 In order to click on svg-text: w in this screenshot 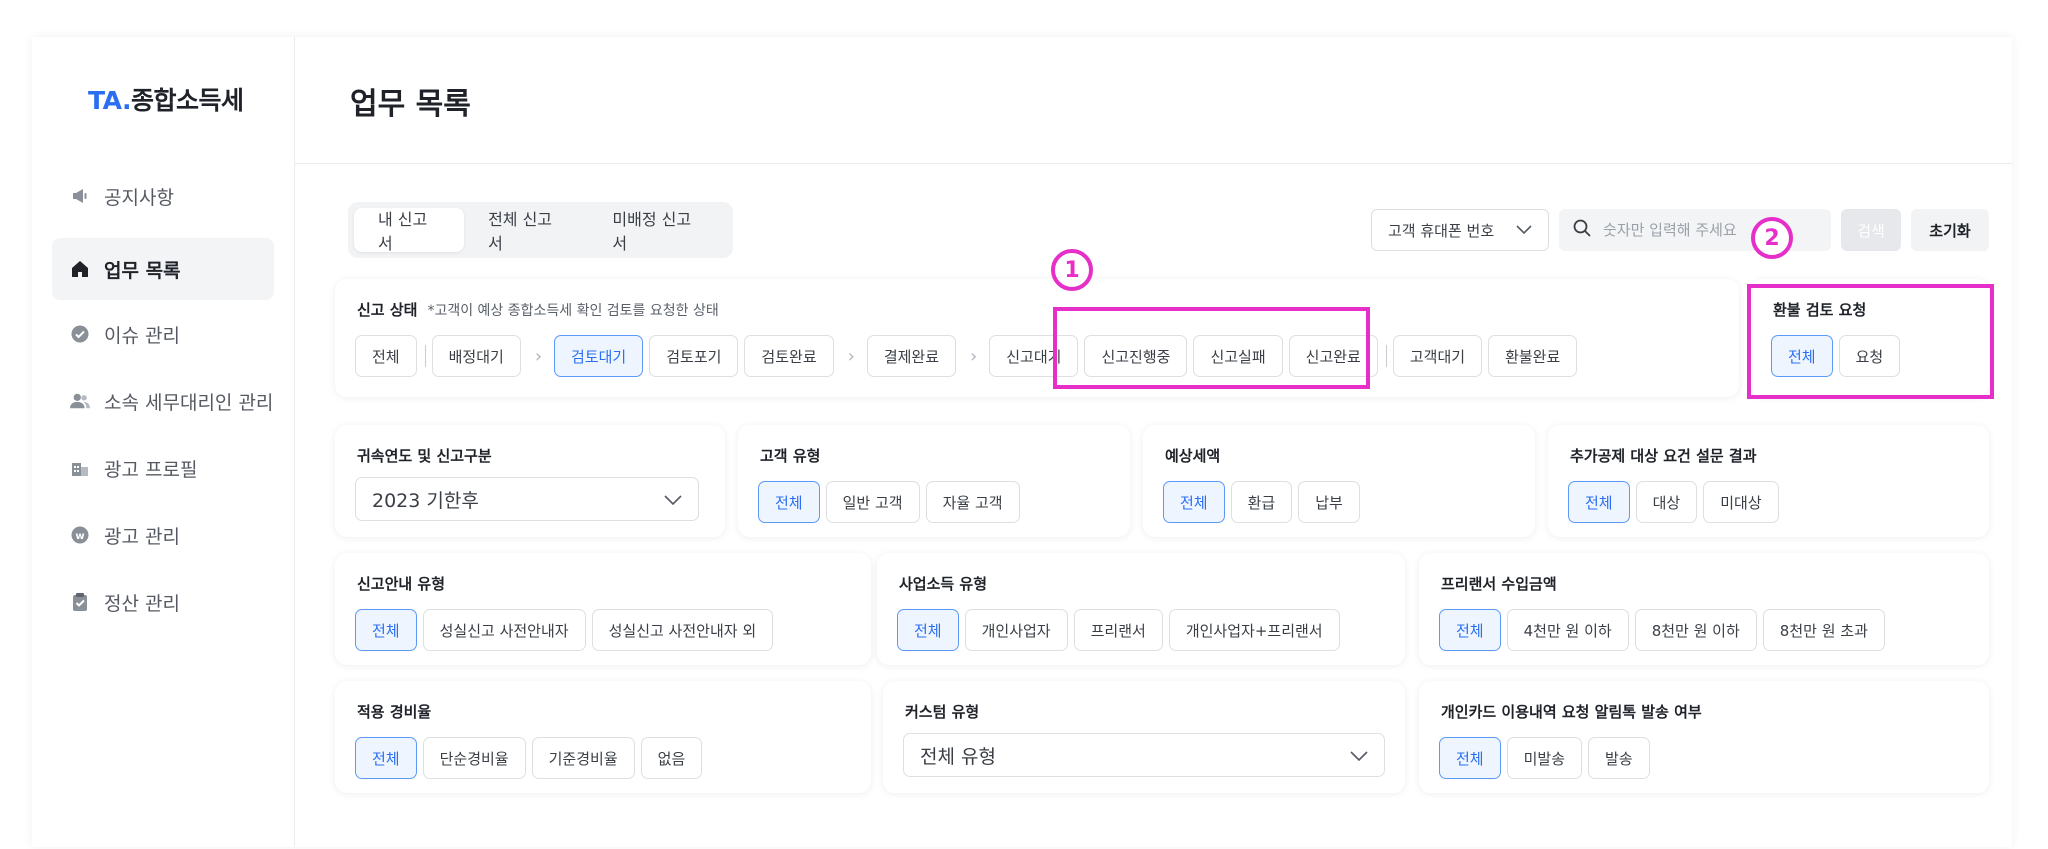, I will do `click(79, 536)`.